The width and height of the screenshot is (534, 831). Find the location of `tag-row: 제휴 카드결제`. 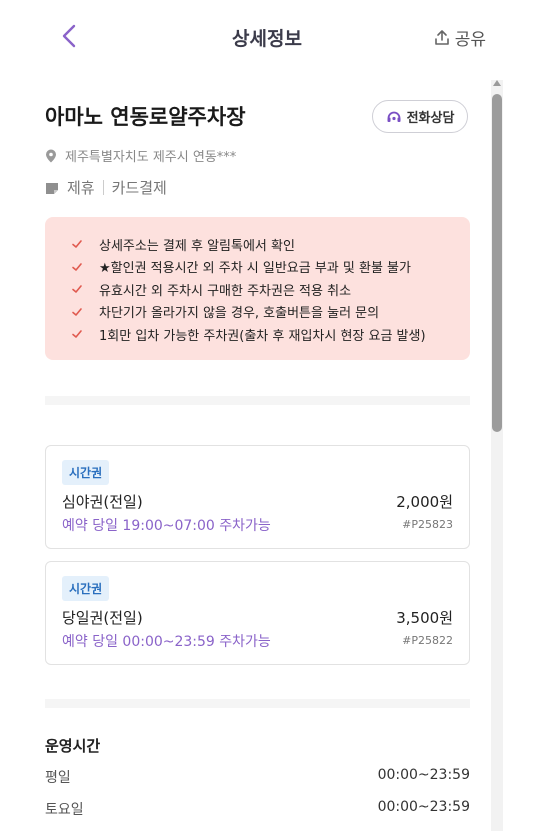

tag-row: 제휴 카드결제 is located at coordinates (106, 187).